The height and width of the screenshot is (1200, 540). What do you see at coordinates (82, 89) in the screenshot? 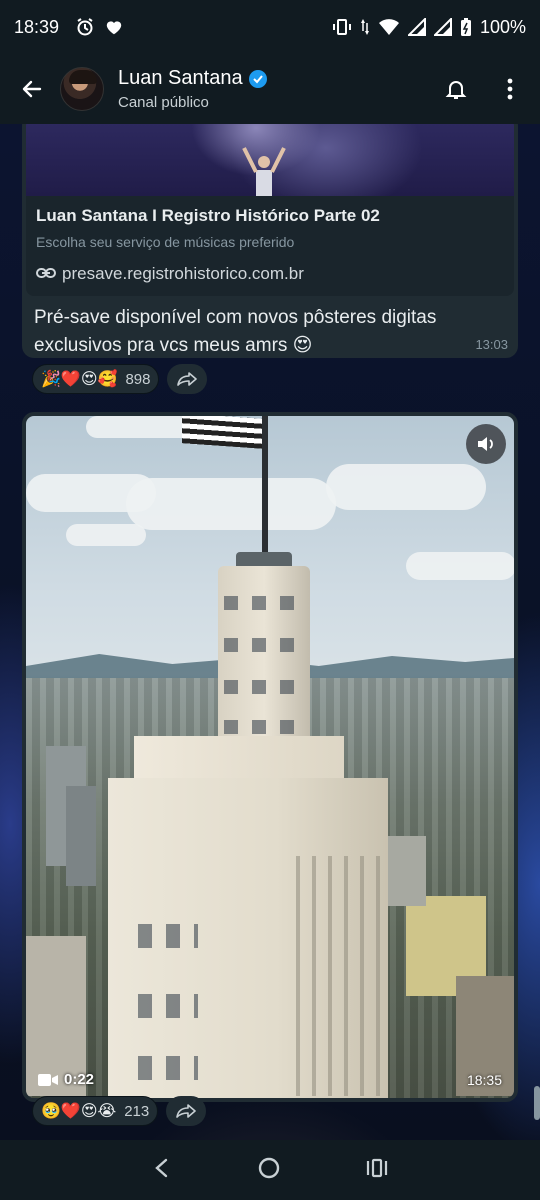
I see `avatar` at bounding box center [82, 89].